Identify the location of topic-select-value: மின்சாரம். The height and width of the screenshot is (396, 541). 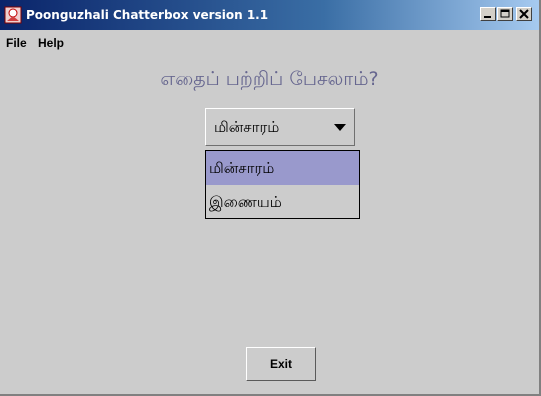
(247, 127).